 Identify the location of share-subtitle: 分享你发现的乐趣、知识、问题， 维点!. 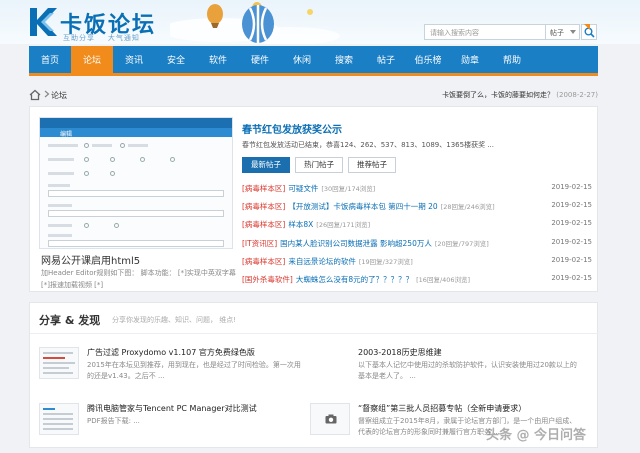
(174, 320).